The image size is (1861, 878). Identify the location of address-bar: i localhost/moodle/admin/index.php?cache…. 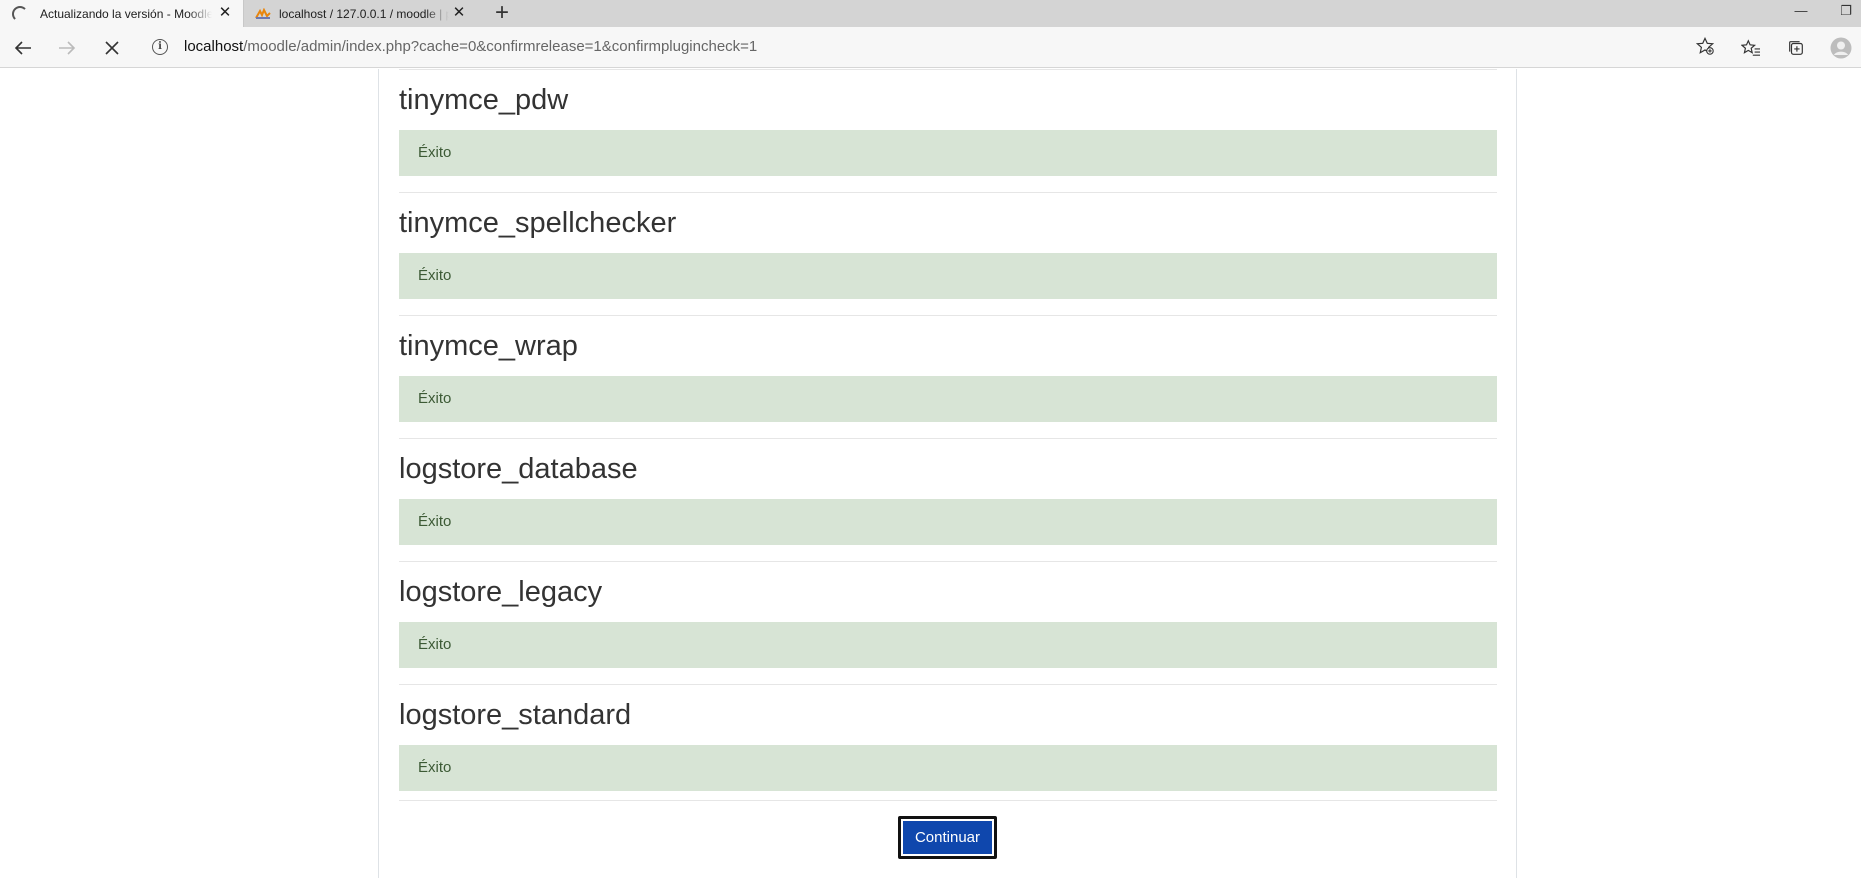
(930, 47).